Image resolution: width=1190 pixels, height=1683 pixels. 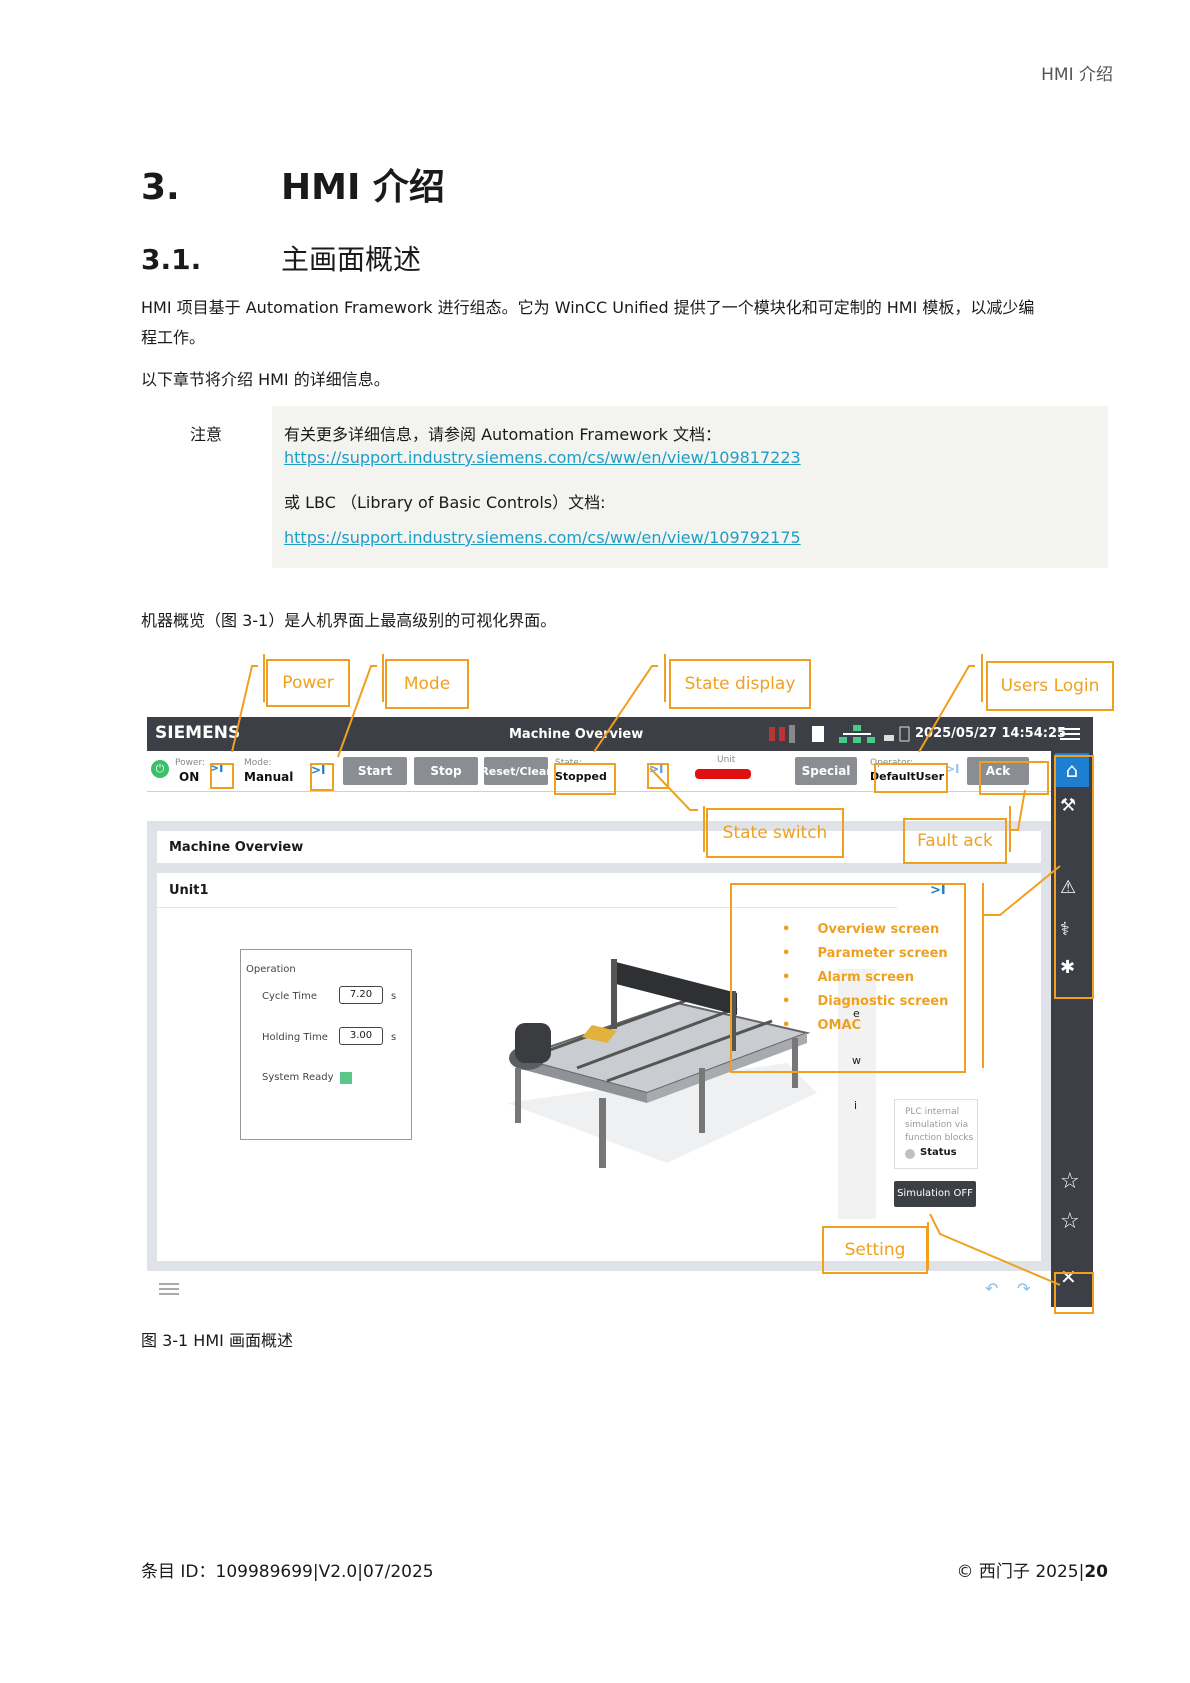 What do you see at coordinates (427, 684) in the screenshot?
I see `annotation-mode: Mode` at bounding box center [427, 684].